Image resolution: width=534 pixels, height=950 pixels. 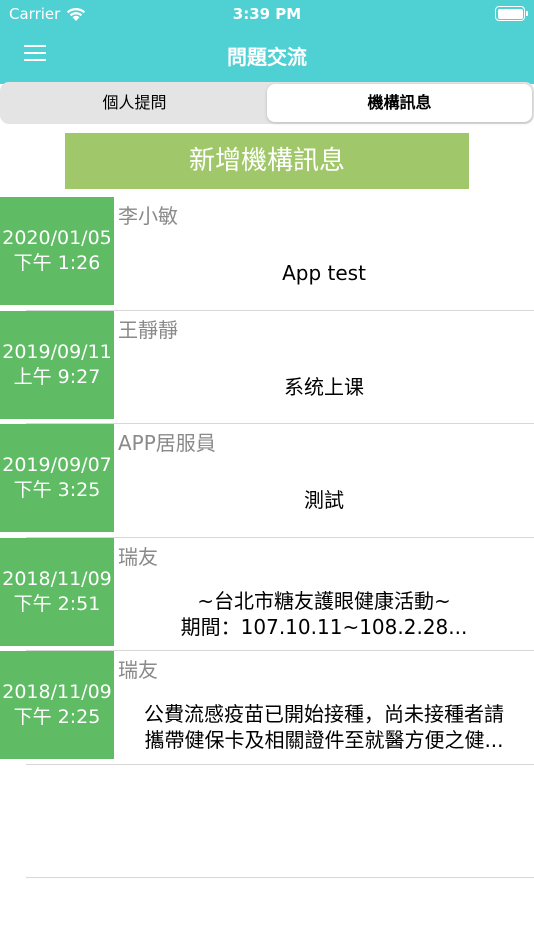 What do you see at coordinates (57, 364) in the screenshot?
I see `date-block: 2019/09/11 上午 9:27` at bounding box center [57, 364].